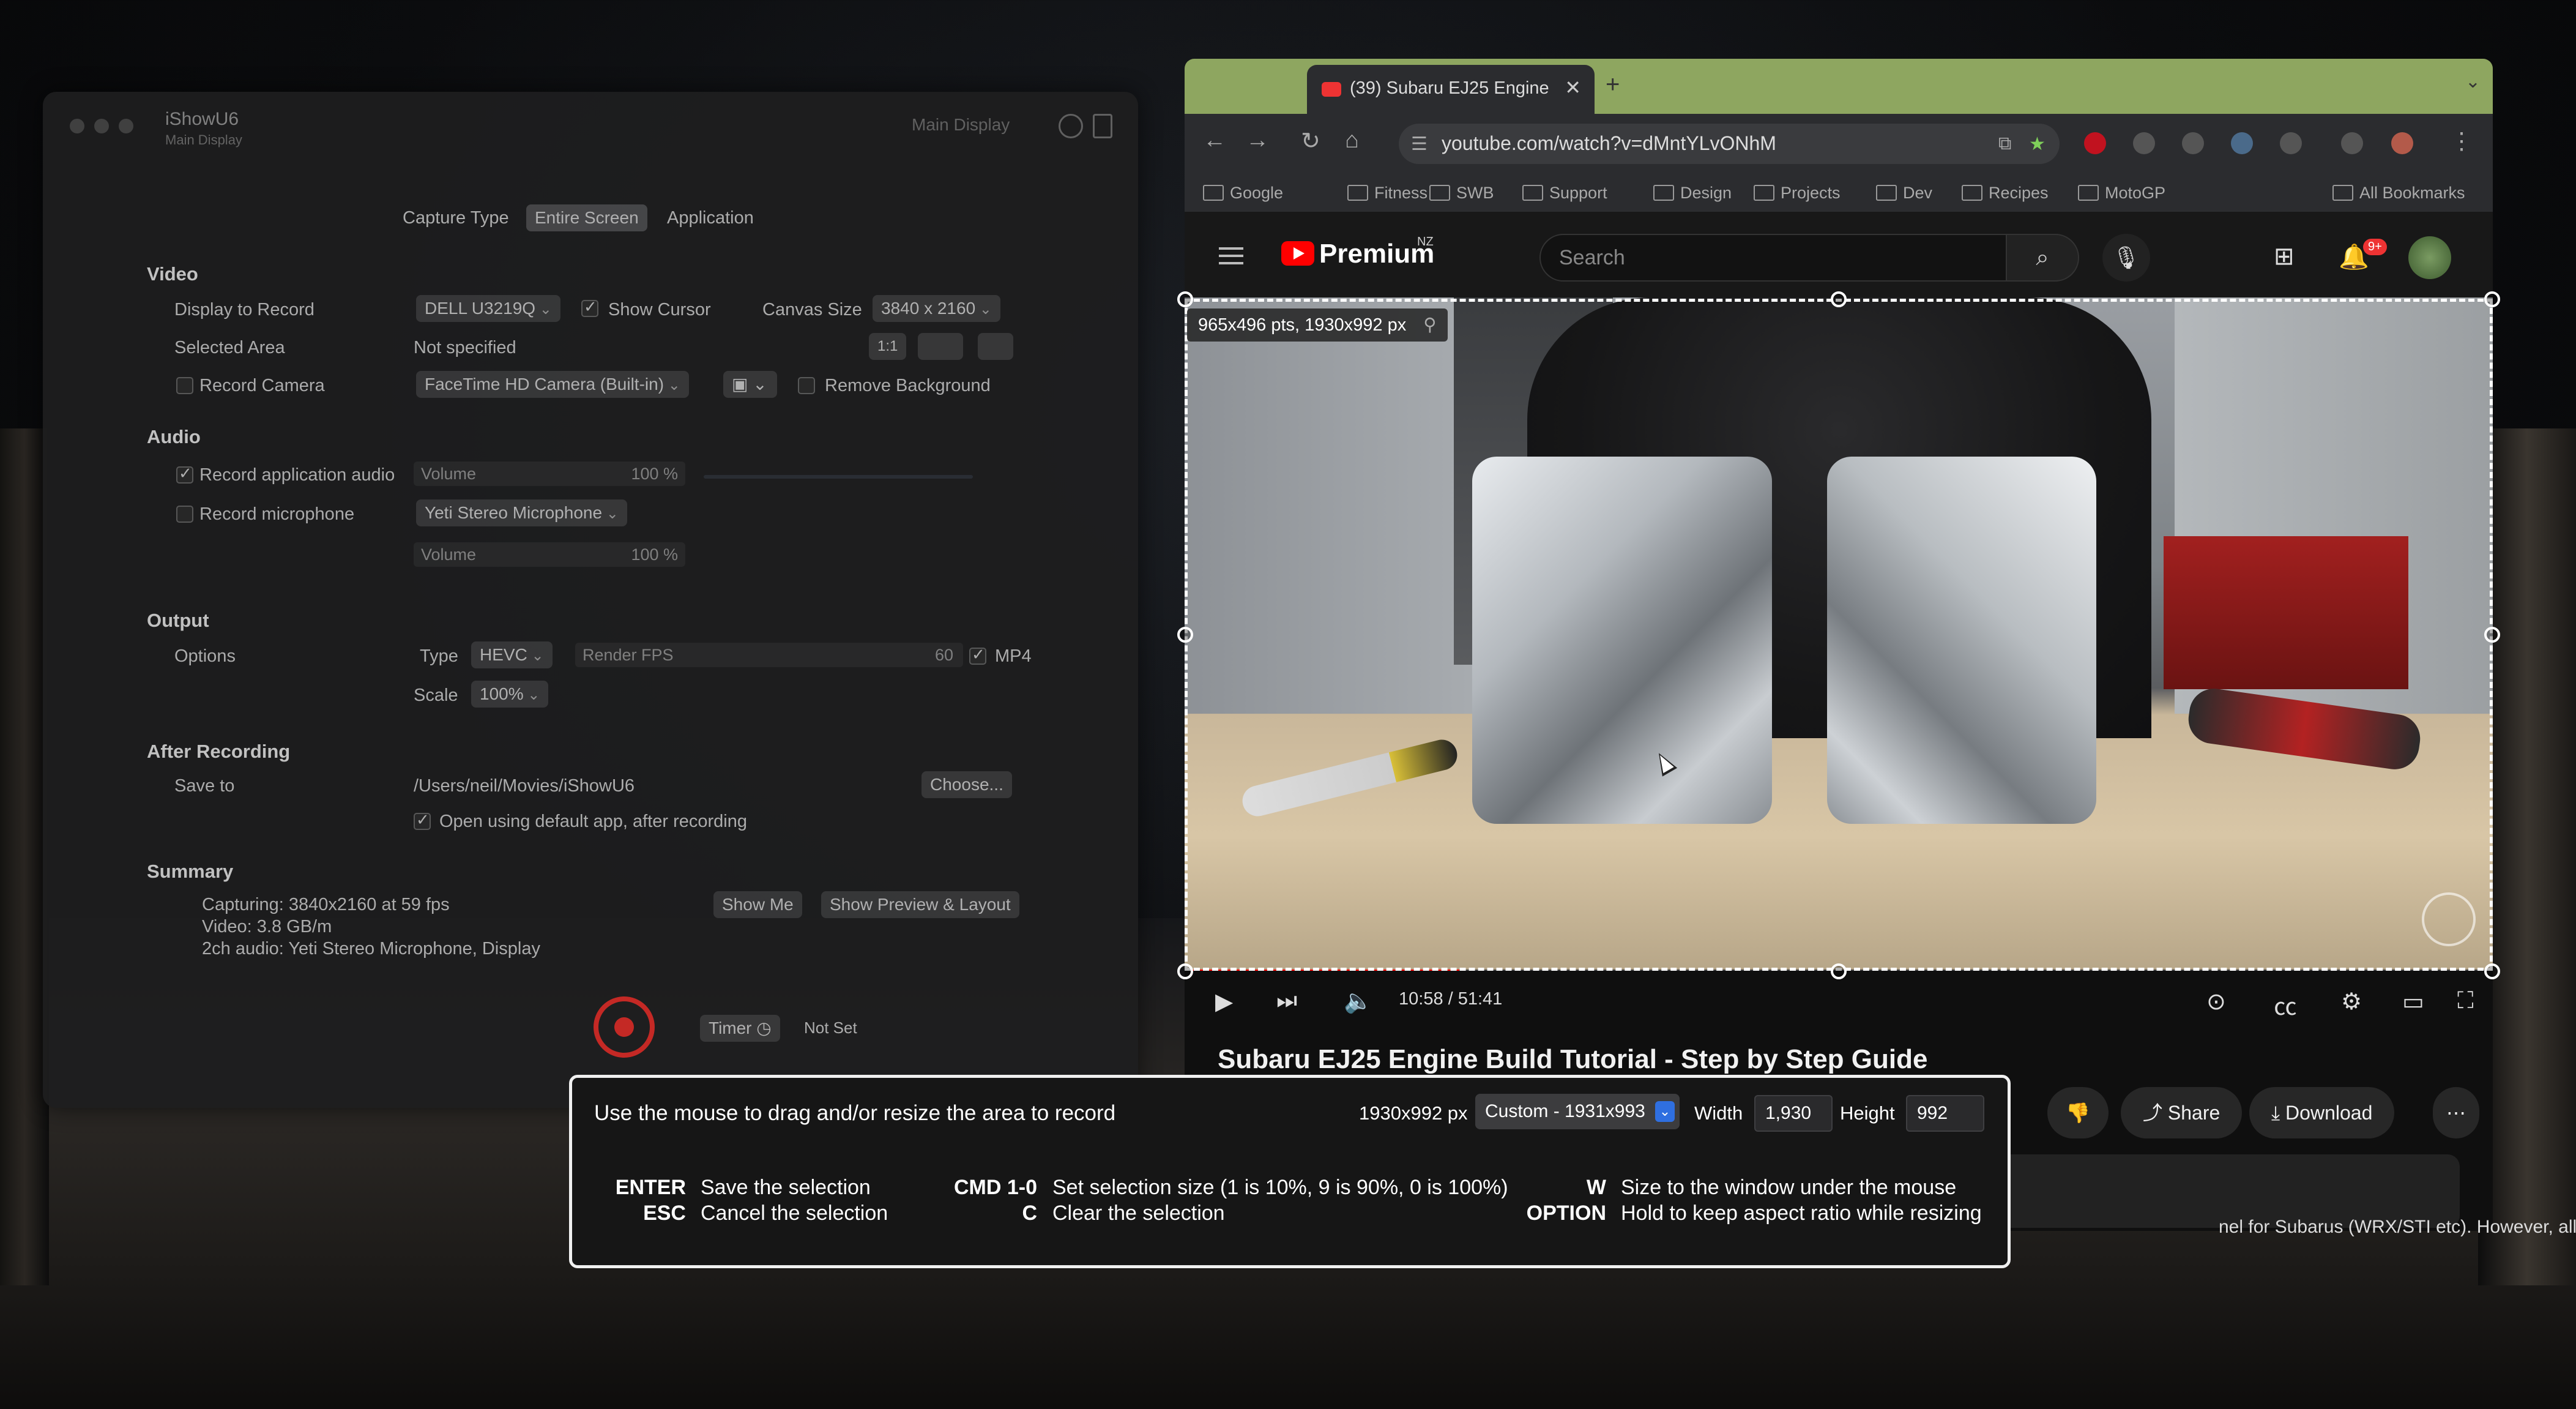  What do you see at coordinates (185, 385) in the screenshot?
I see `record-camera-checkbox` at bounding box center [185, 385].